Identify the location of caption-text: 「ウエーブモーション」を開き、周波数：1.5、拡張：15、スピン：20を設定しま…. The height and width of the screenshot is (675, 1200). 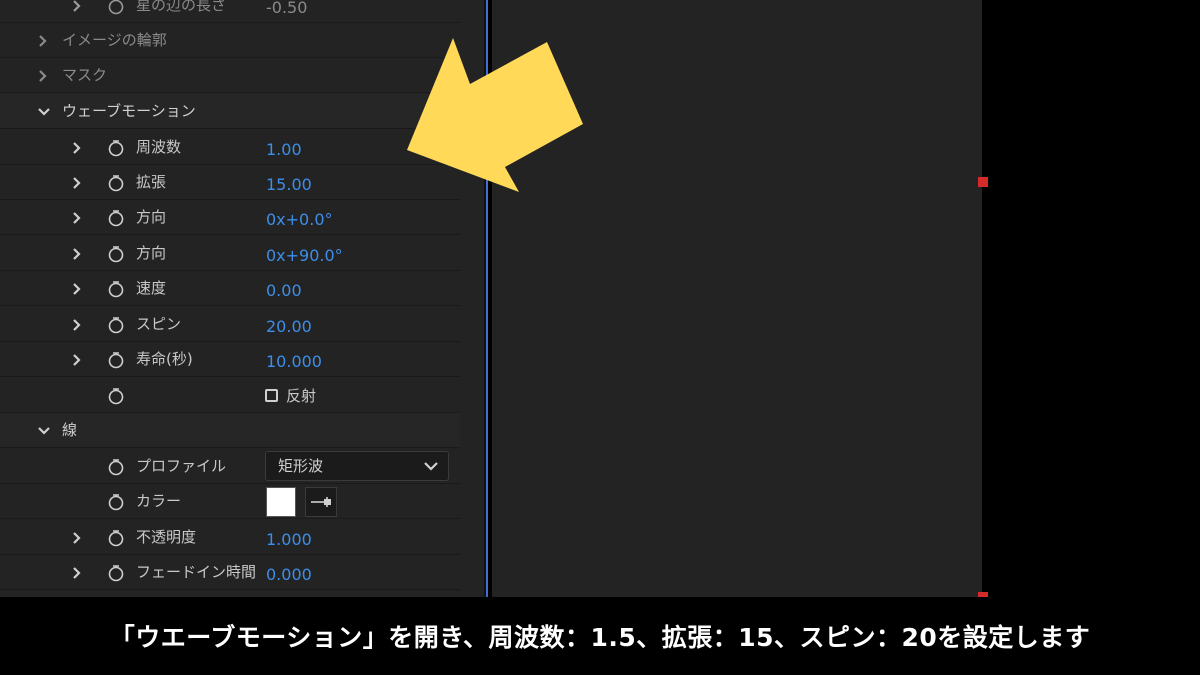
(600, 637).